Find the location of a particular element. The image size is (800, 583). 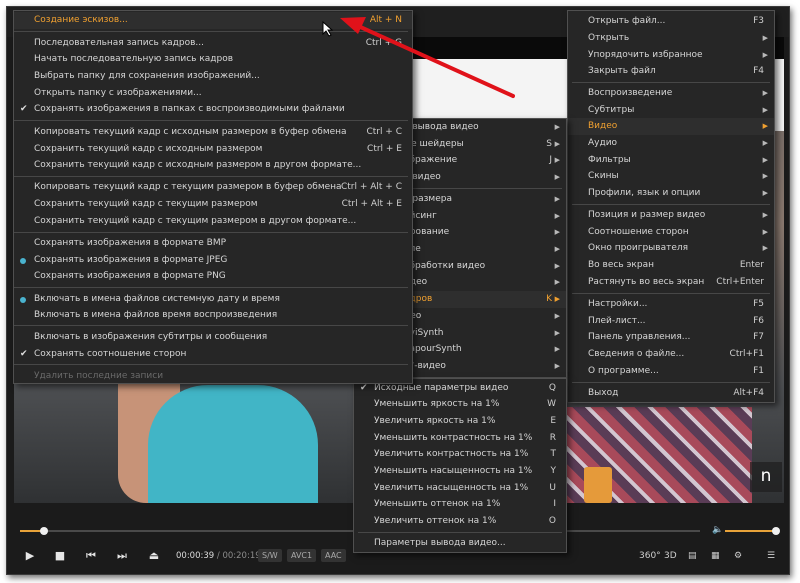

mouse-cursor-icon is located at coordinates (328, 29).